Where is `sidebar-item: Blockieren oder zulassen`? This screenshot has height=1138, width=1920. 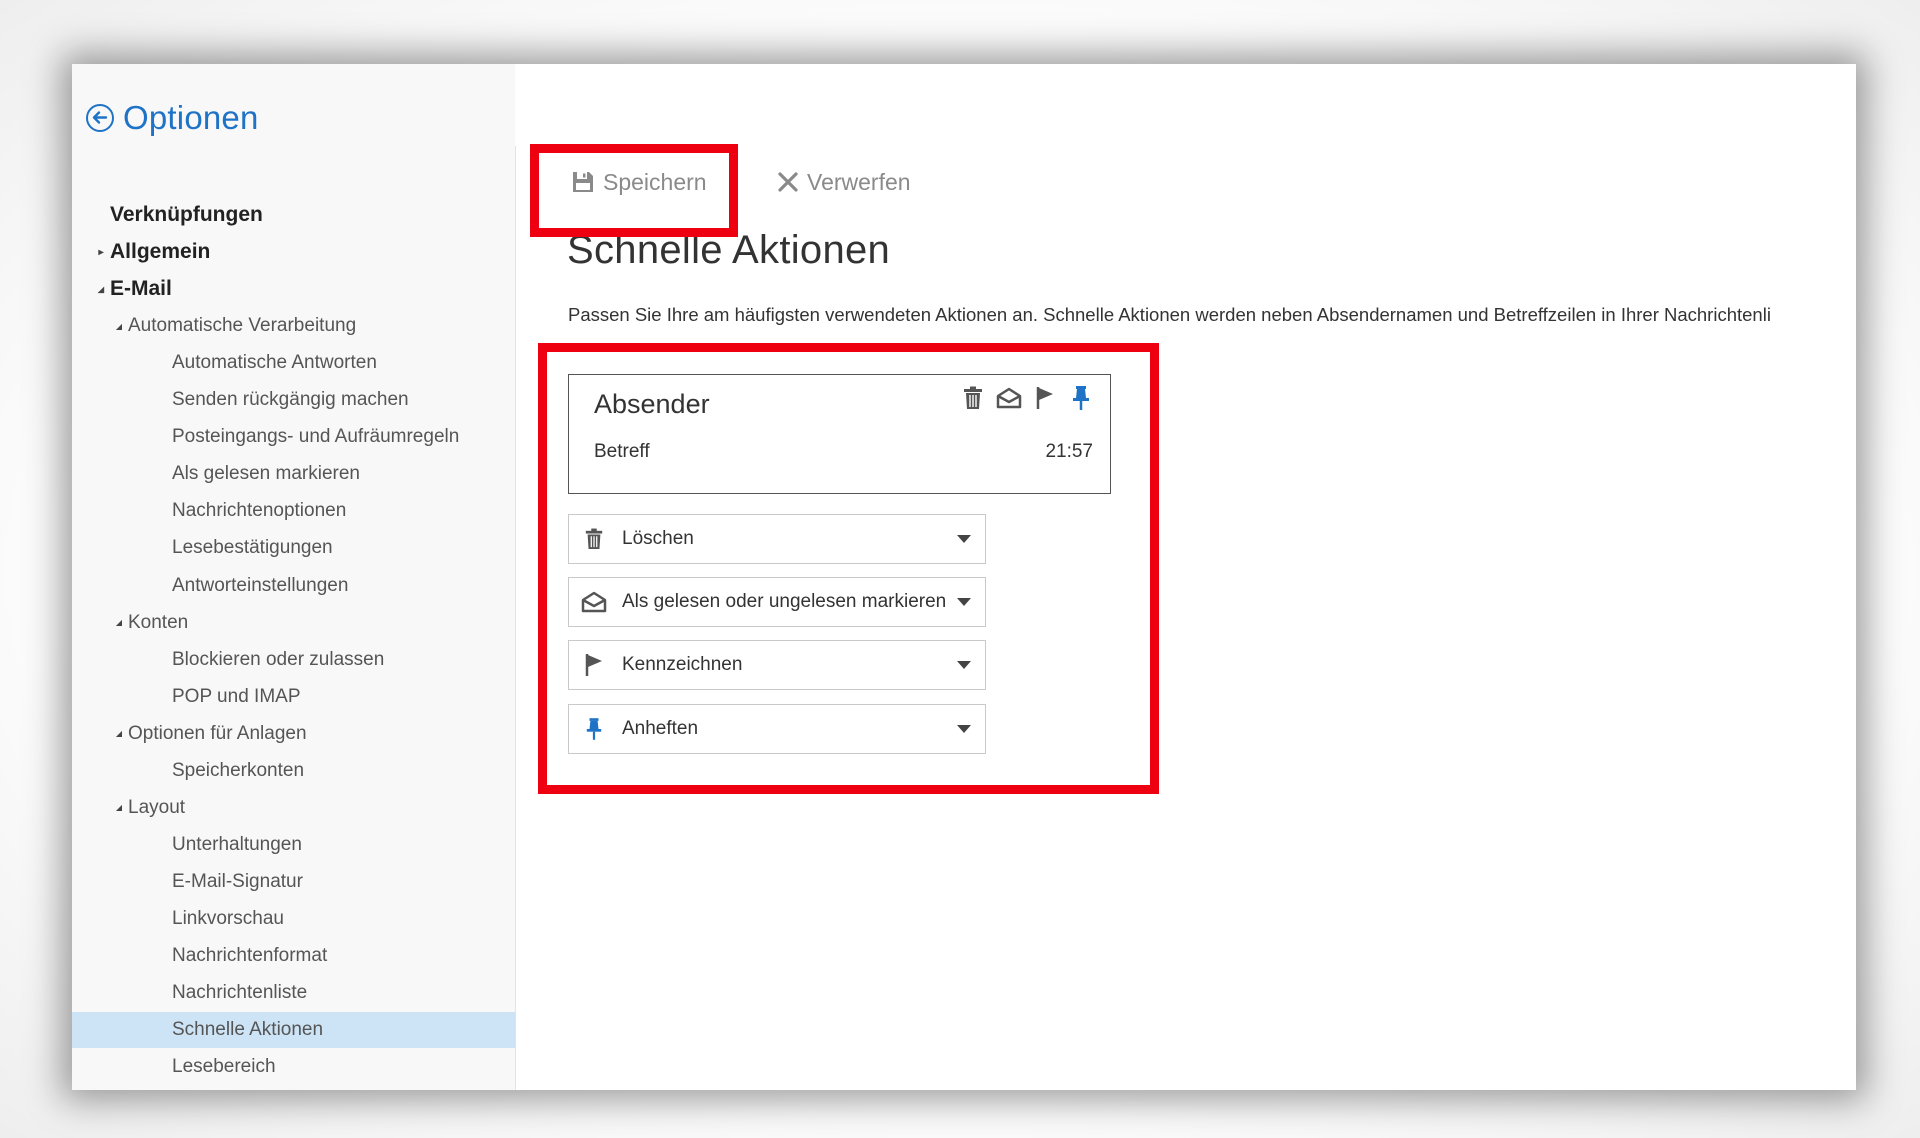 sidebar-item: Blockieren oder zulassen is located at coordinates (293, 660).